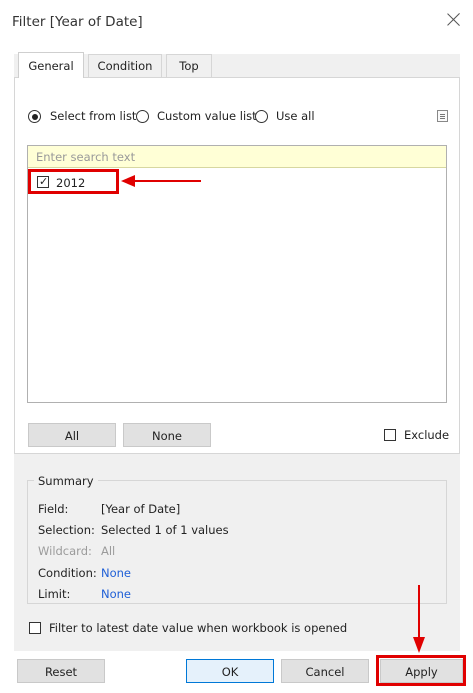 The image size is (473, 693). Describe the element at coordinates (390, 435) in the screenshot. I see `exclude-checkbox` at that location.